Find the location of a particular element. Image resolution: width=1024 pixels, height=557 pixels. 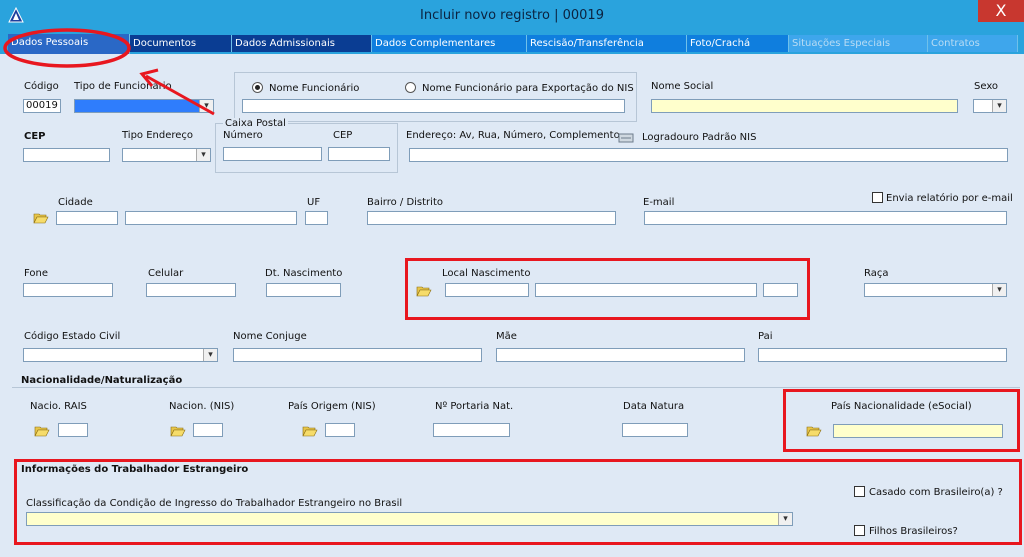

cp-cep-field is located at coordinates (359, 154).